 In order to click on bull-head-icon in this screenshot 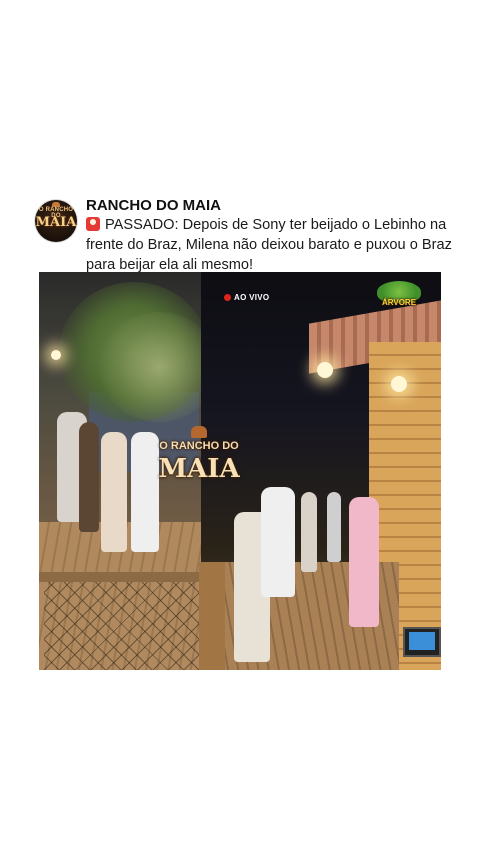, I will do `click(199, 432)`.